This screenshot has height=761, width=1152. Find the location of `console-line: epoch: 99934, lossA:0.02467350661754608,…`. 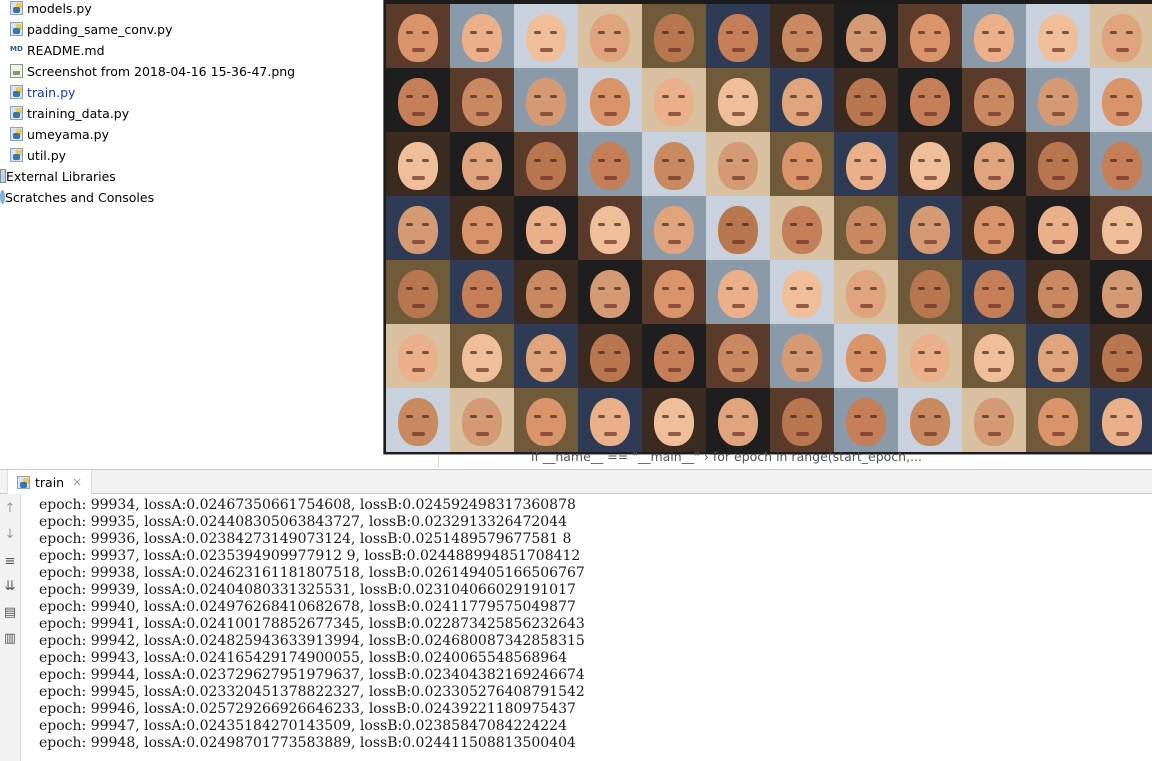

console-line: epoch: 99934, lossA:0.02467350661754608,… is located at coordinates (307, 505).